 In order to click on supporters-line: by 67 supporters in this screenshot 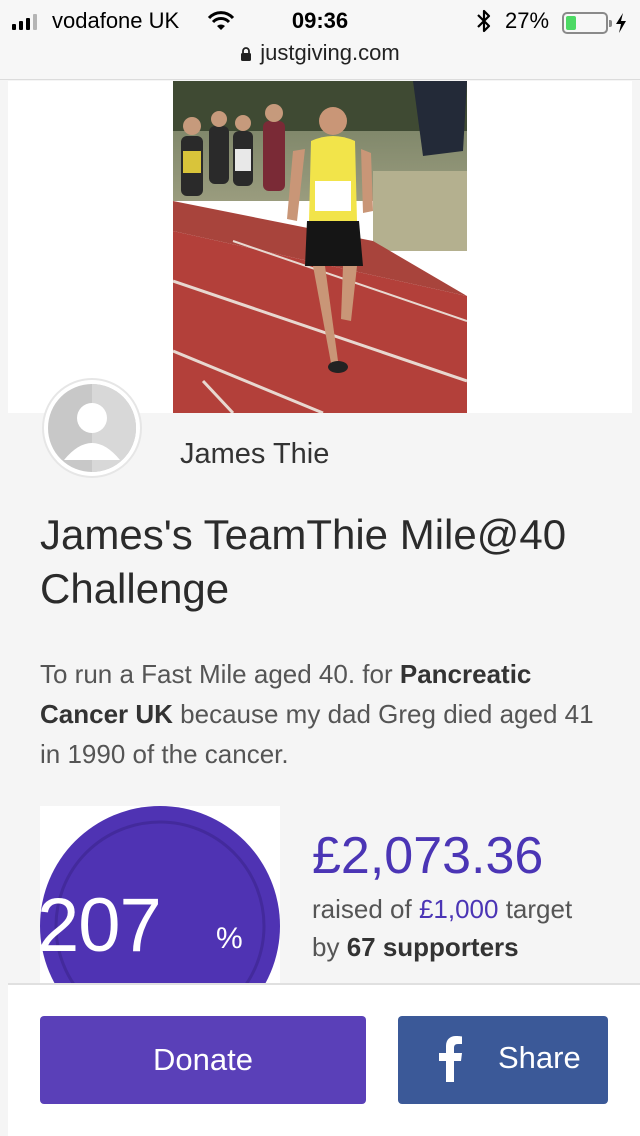, I will do `click(415, 947)`.